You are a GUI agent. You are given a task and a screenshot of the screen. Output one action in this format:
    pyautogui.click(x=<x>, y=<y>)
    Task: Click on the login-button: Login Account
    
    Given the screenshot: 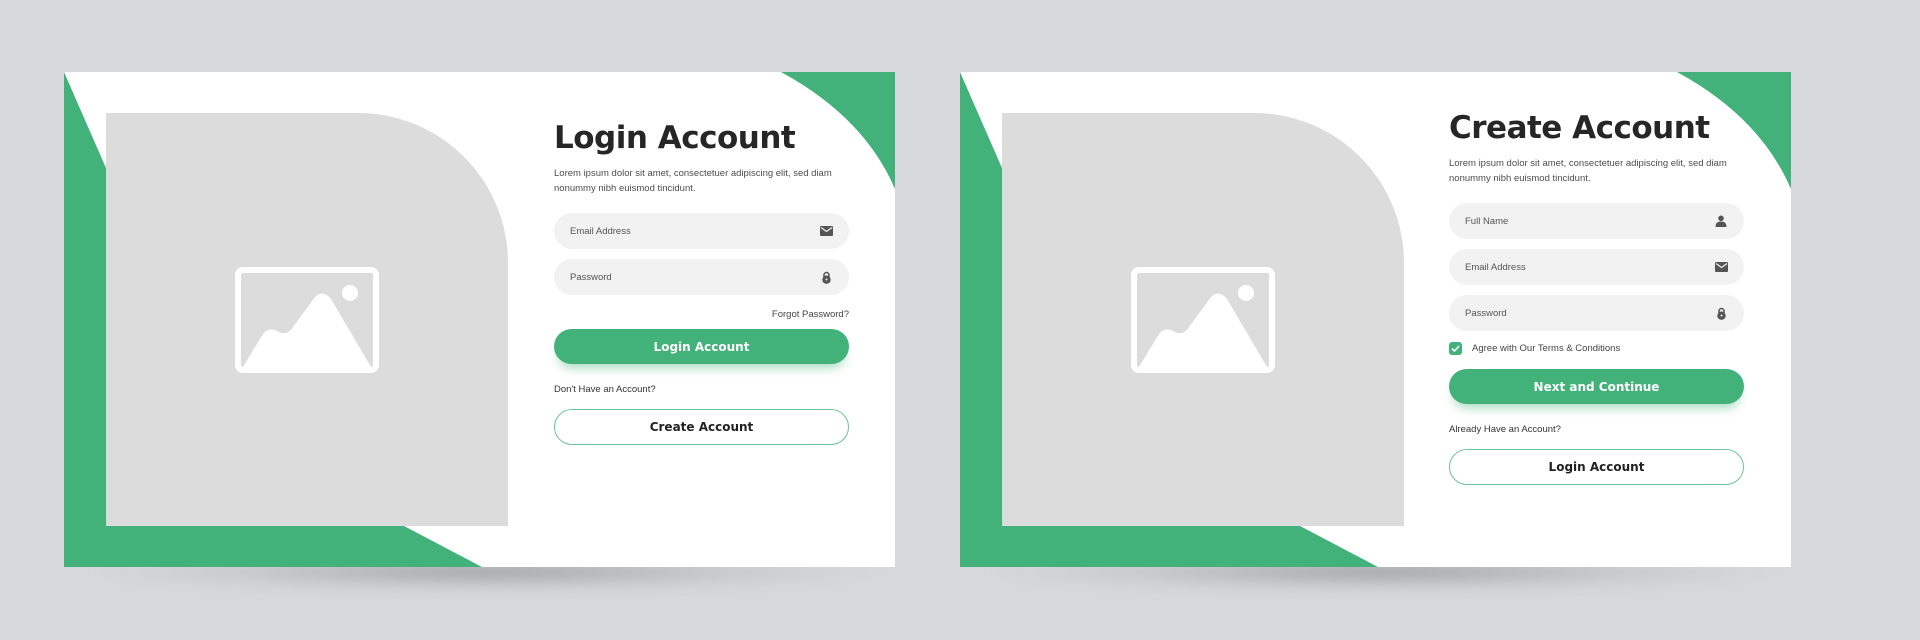 What is the action you would take?
    pyautogui.click(x=701, y=346)
    